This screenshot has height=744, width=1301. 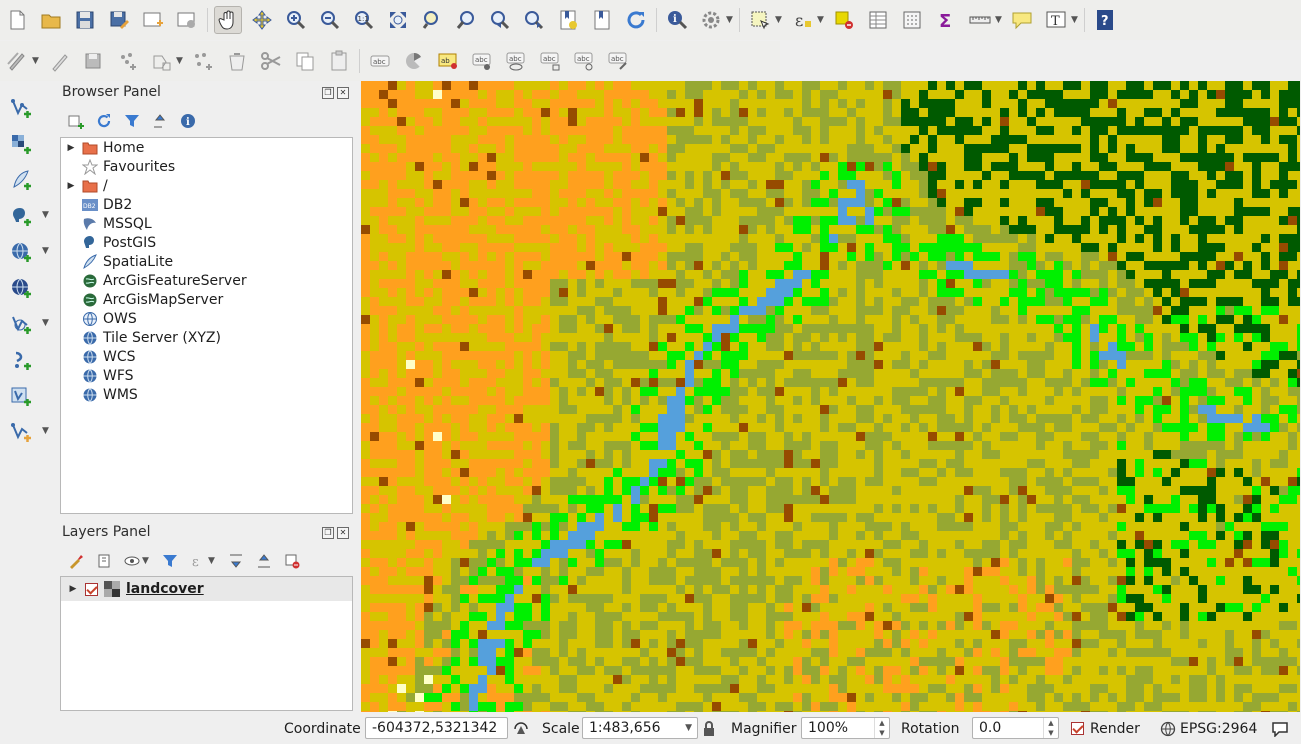 I want to click on browser-item: ArcGisMapServer, so click(x=206, y=299).